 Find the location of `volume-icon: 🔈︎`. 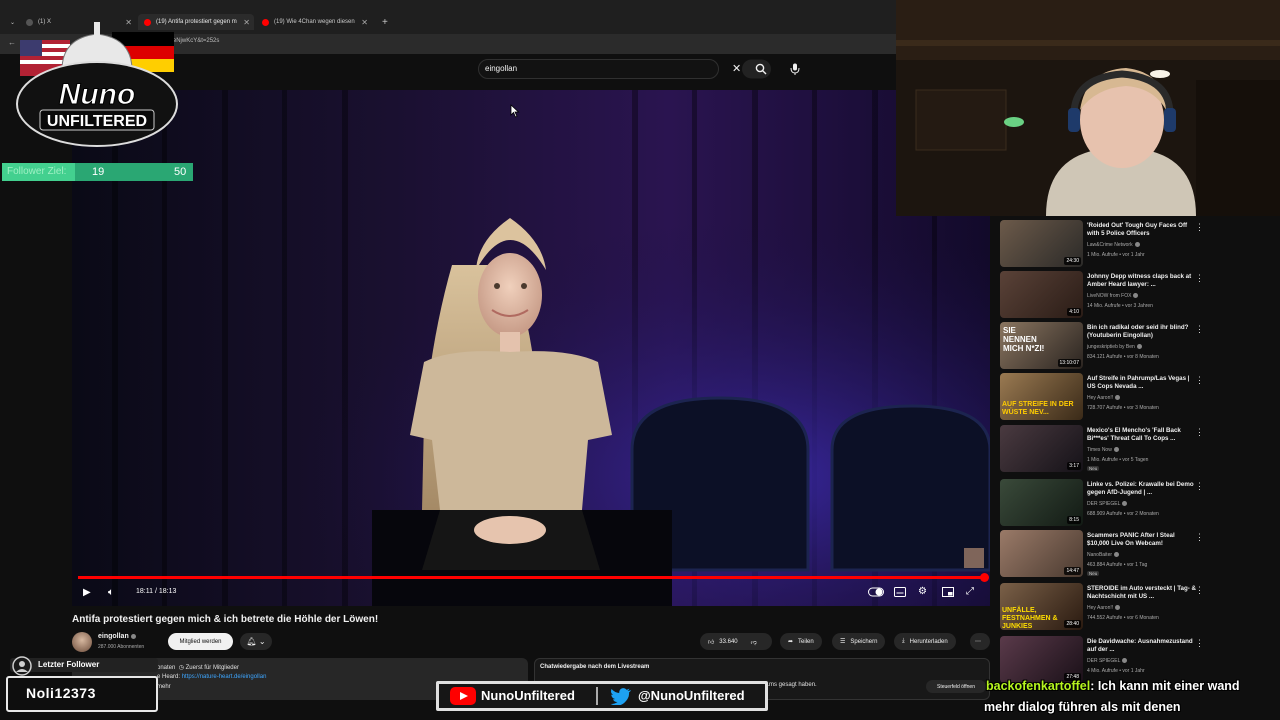

volume-icon: 🔈︎ is located at coordinates (111, 592).